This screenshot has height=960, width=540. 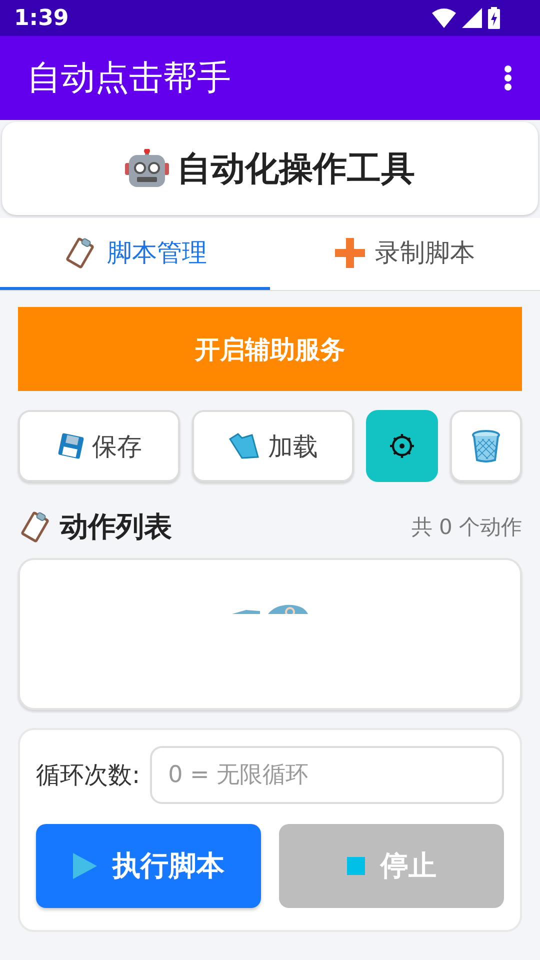 I want to click on folder-icon, so click(x=245, y=446).